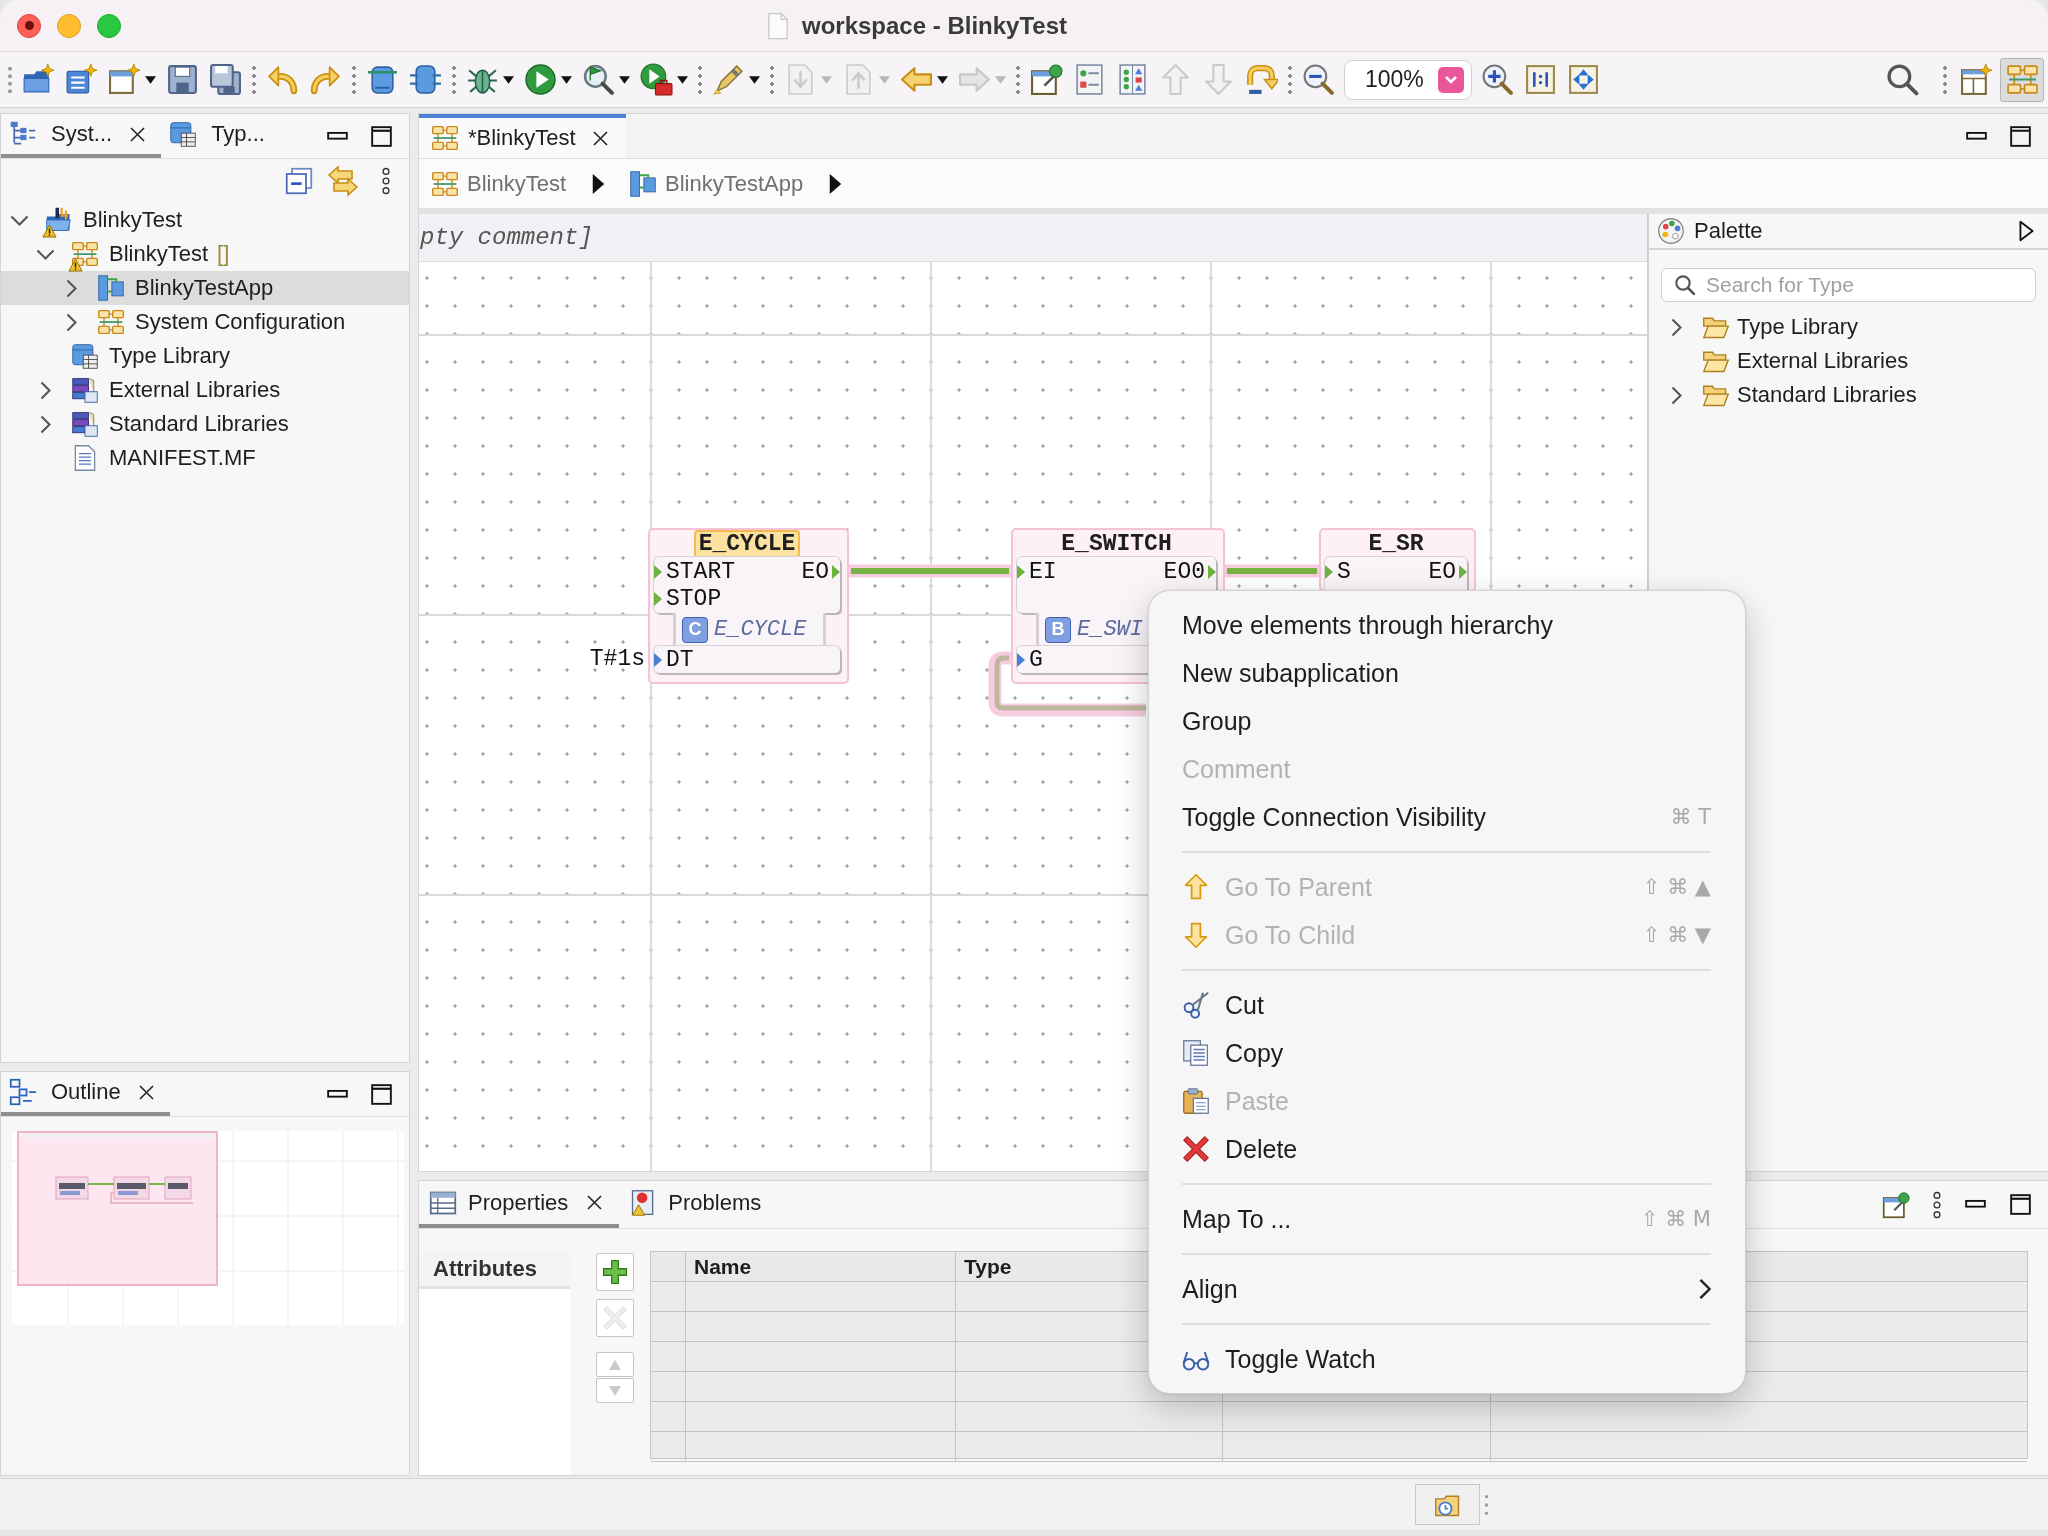  What do you see at coordinates (1848, 285) in the screenshot?
I see `search-field: Search for Type` at bounding box center [1848, 285].